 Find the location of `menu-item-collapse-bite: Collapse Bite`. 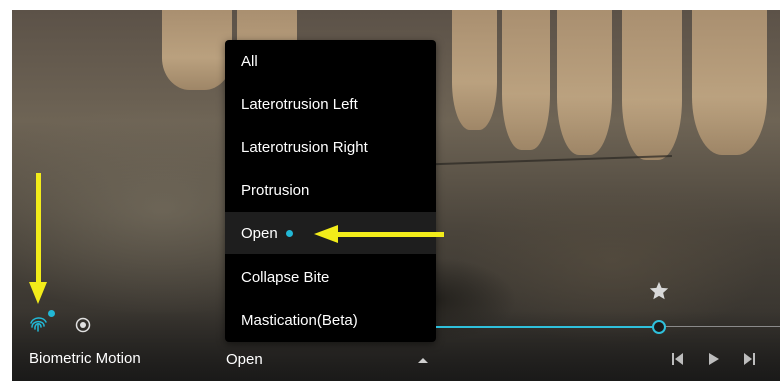

menu-item-collapse-bite: Collapse Bite is located at coordinates (330, 277).